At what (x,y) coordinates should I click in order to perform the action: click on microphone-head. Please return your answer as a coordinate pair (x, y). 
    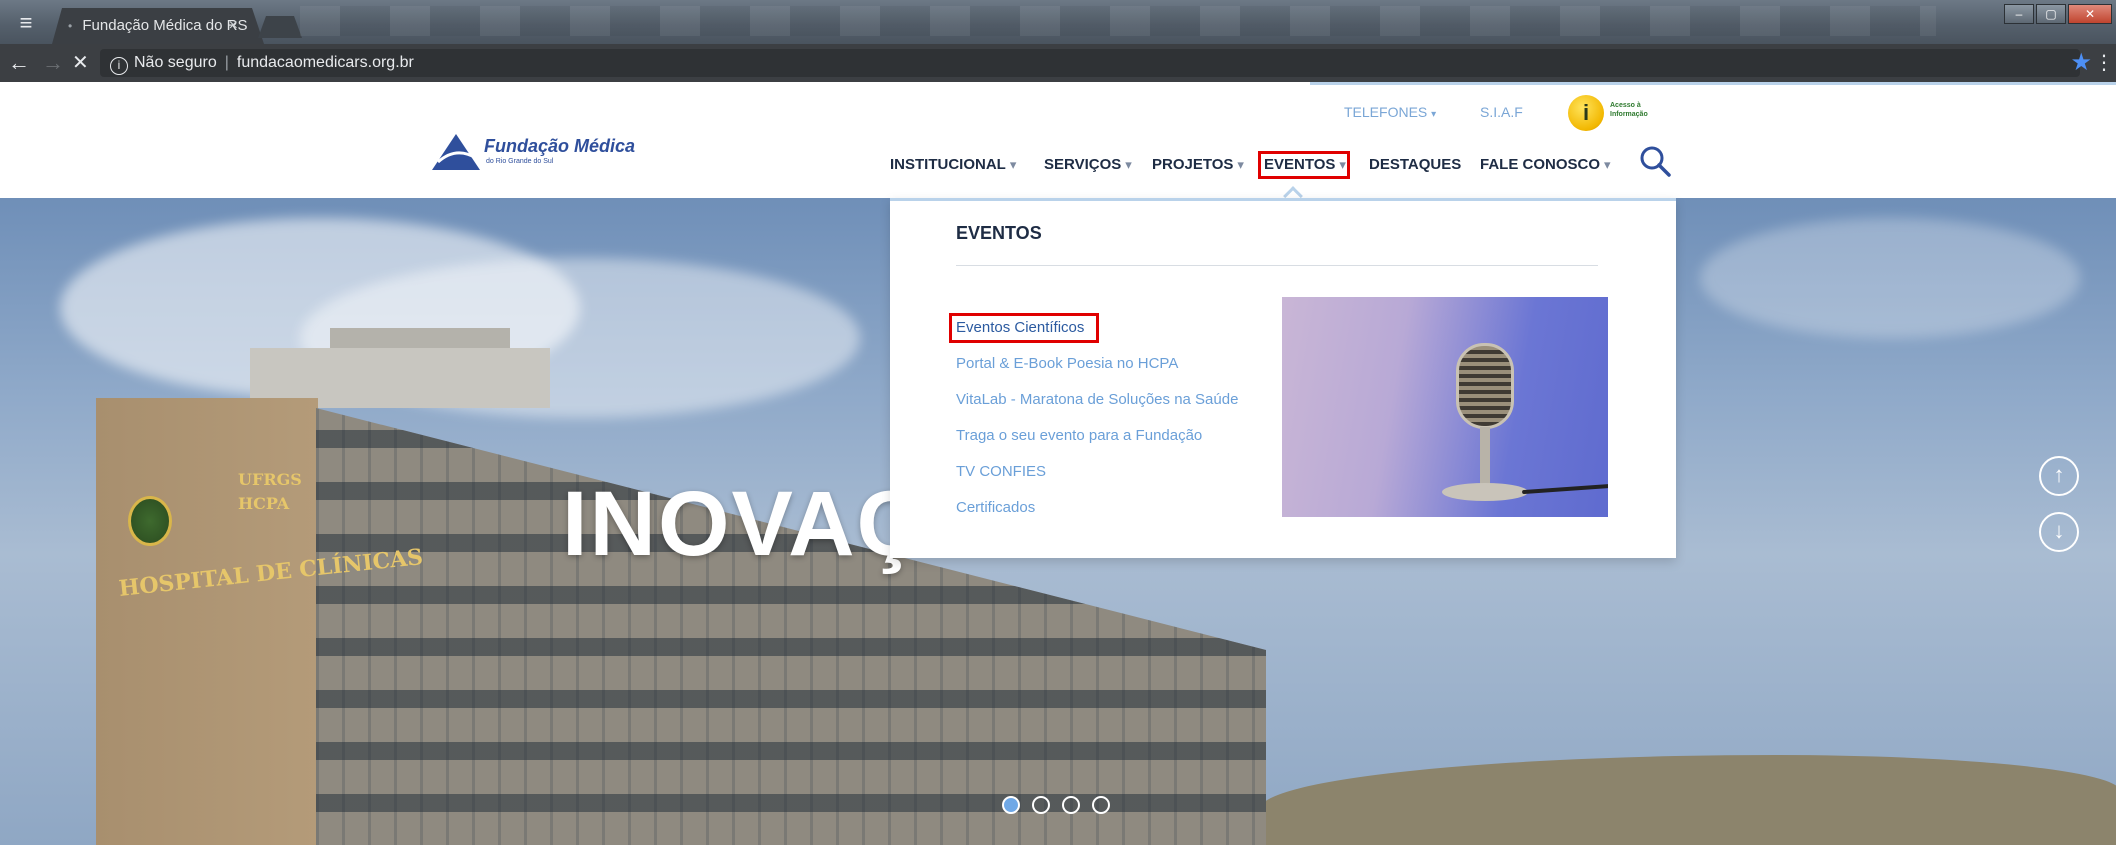
    Looking at the image, I should click on (1485, 386).